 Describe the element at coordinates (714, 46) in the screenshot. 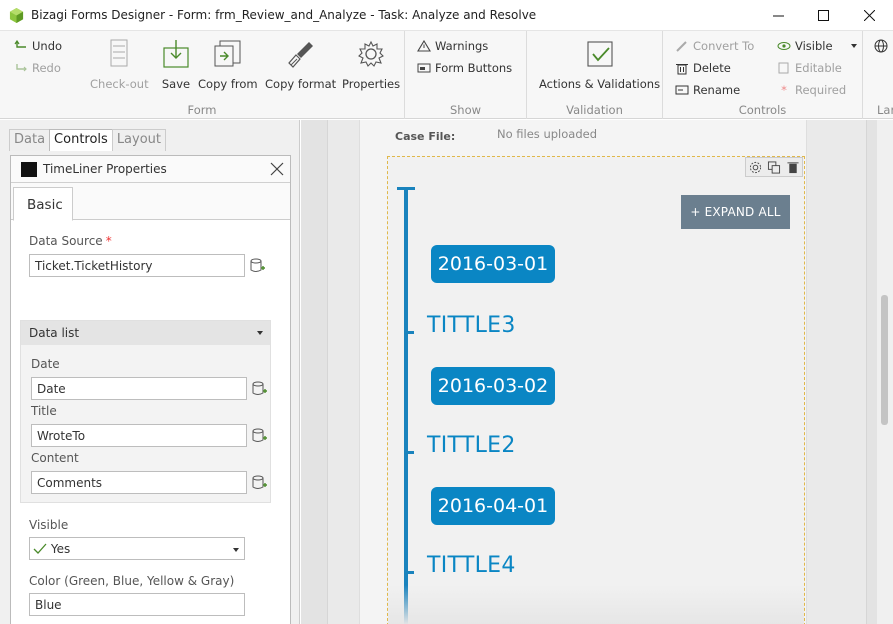

I see `convert-to-button: Convert To` at that location.